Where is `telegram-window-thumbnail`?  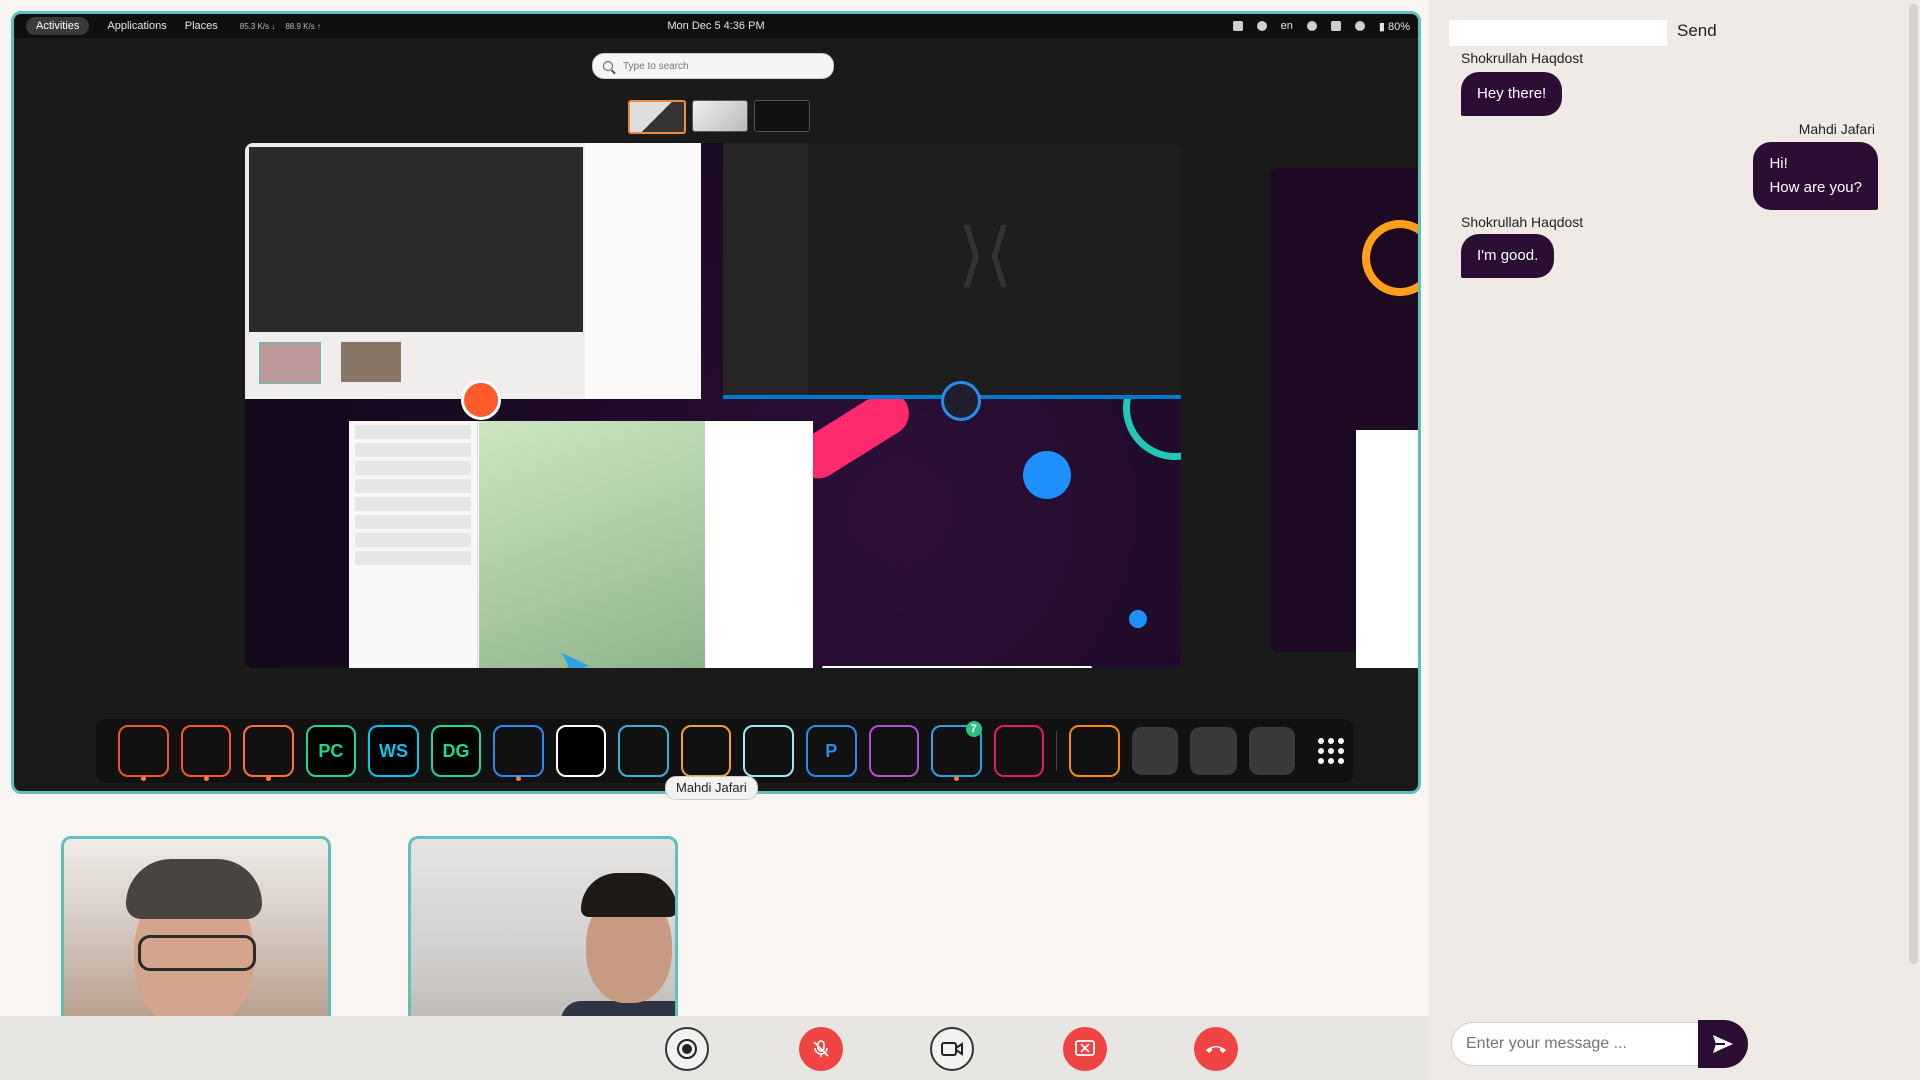
telegram-window-thumbnail is located at coordinates (581, 544).